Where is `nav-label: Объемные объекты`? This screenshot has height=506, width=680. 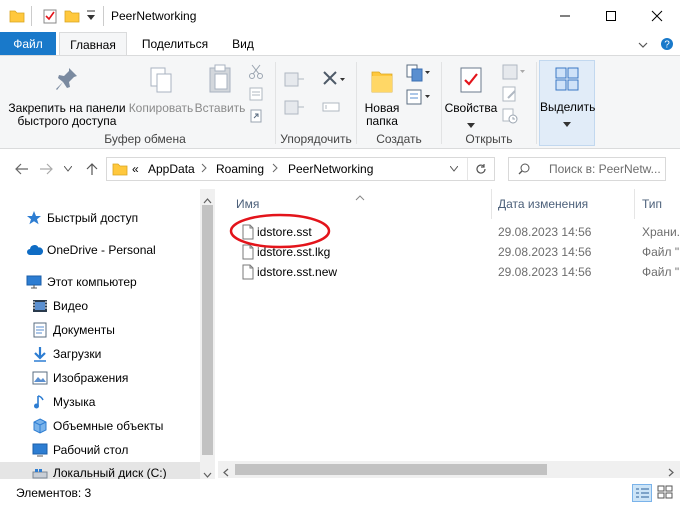
nav-label: Объемные объекты is located at coordinates (108, 426).